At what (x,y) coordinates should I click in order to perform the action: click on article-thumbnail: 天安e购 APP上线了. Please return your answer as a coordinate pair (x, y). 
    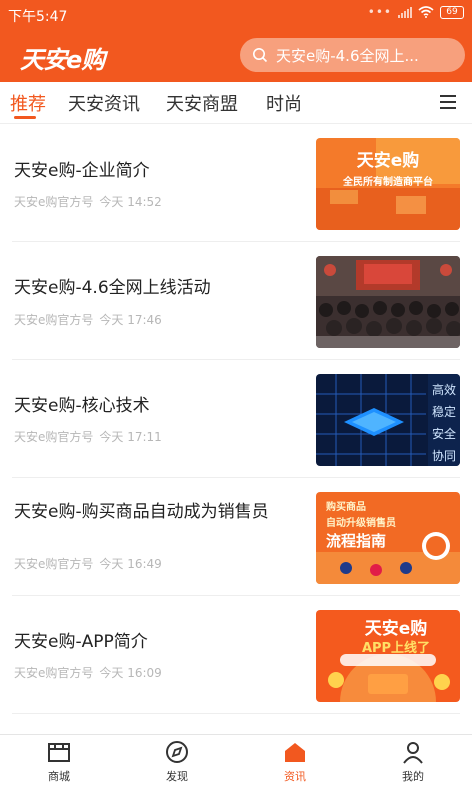
    Looking at the image, I should click on (388, 656).